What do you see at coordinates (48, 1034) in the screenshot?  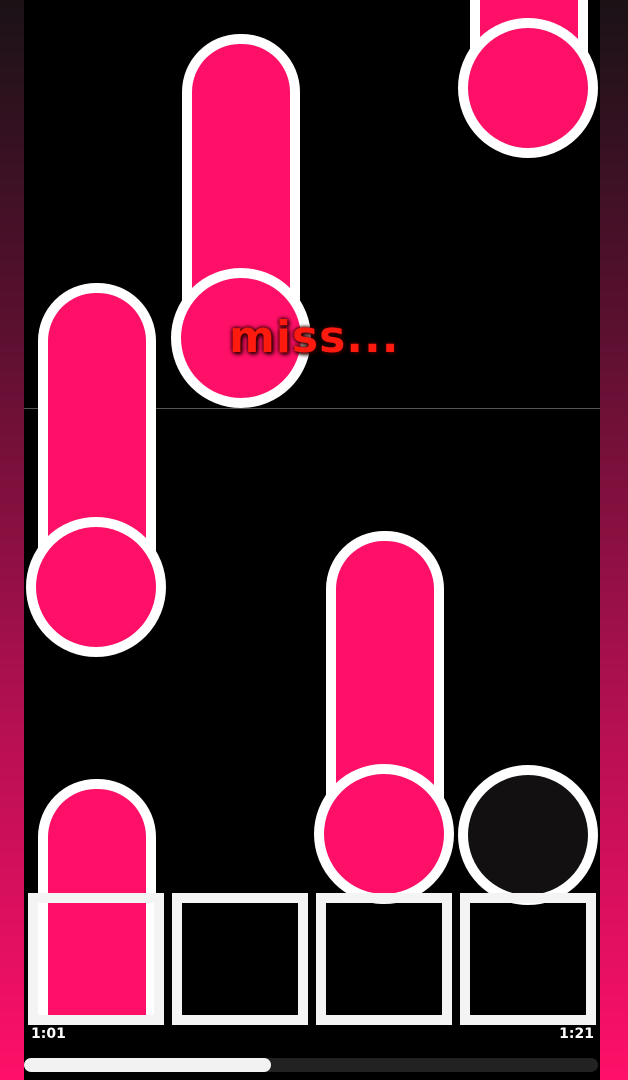 I see `elapsed-time: 1:01` at bounding box center [48, 1034].